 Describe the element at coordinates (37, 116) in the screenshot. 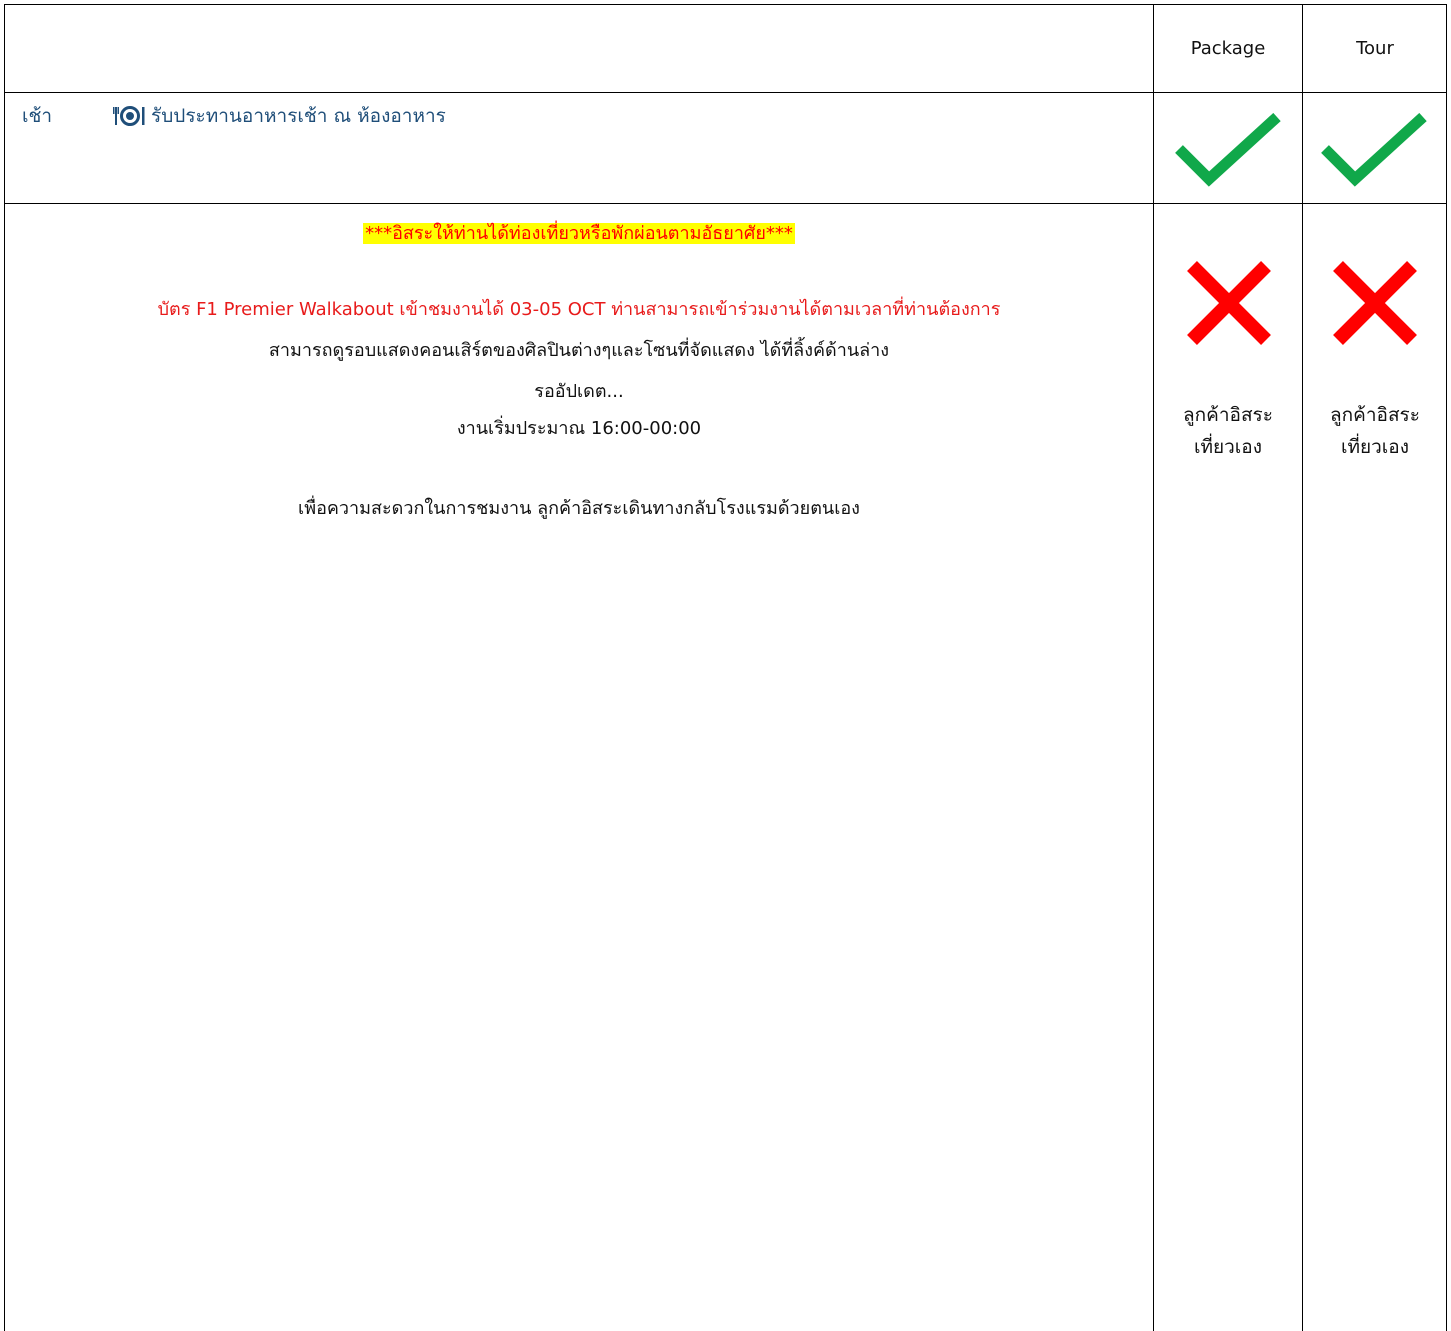

I see `meal-time-label: เช้า` at that location.